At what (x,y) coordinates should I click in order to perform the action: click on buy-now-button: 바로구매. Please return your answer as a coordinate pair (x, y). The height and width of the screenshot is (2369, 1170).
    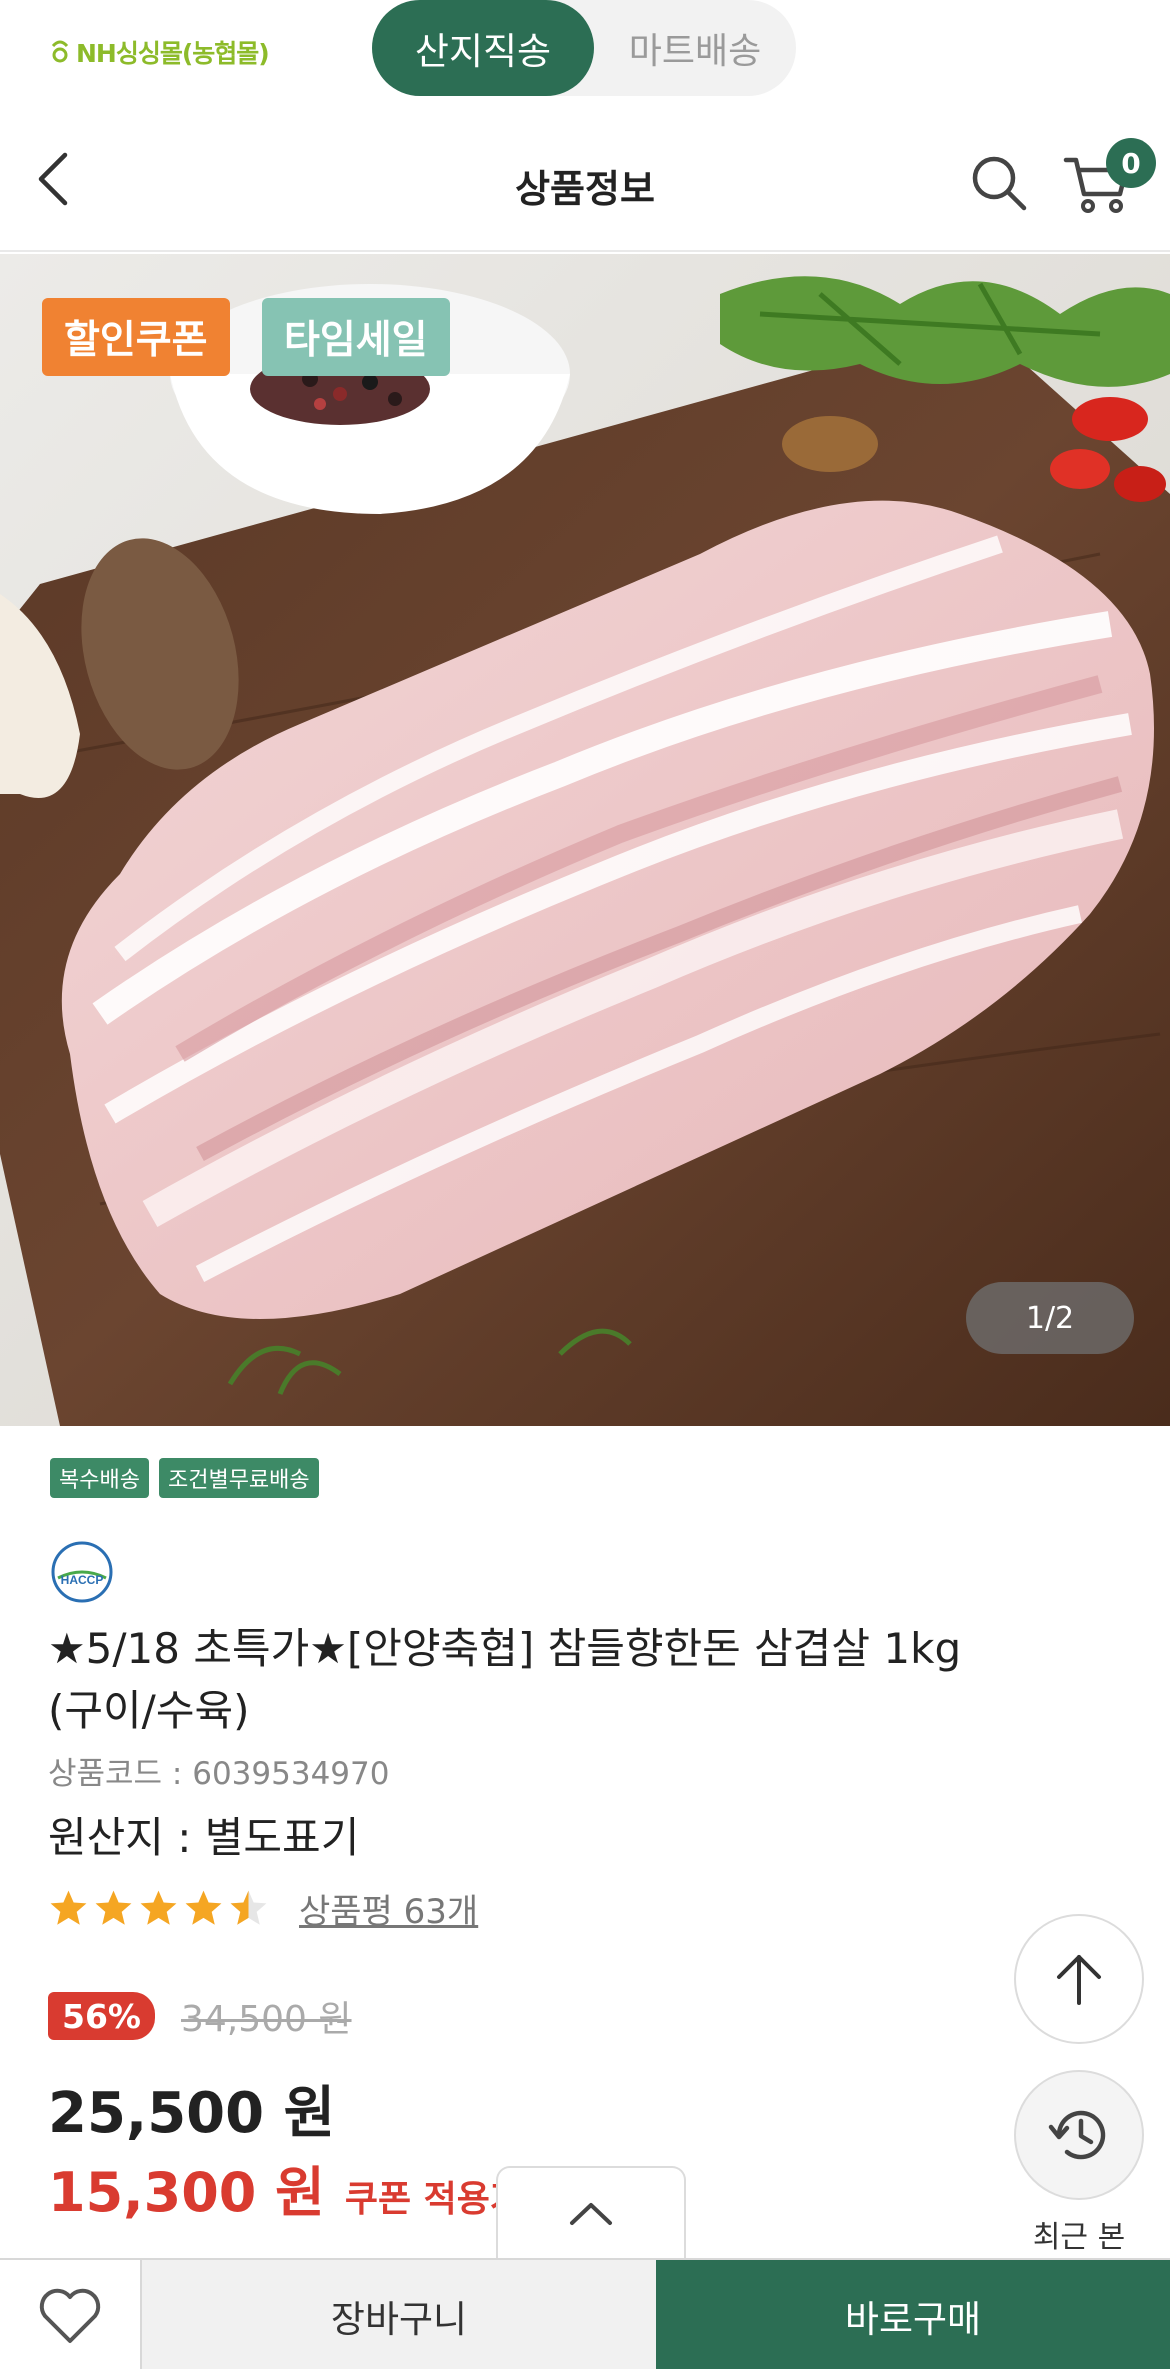
    Looking at the image, I should click on (913, 2314).